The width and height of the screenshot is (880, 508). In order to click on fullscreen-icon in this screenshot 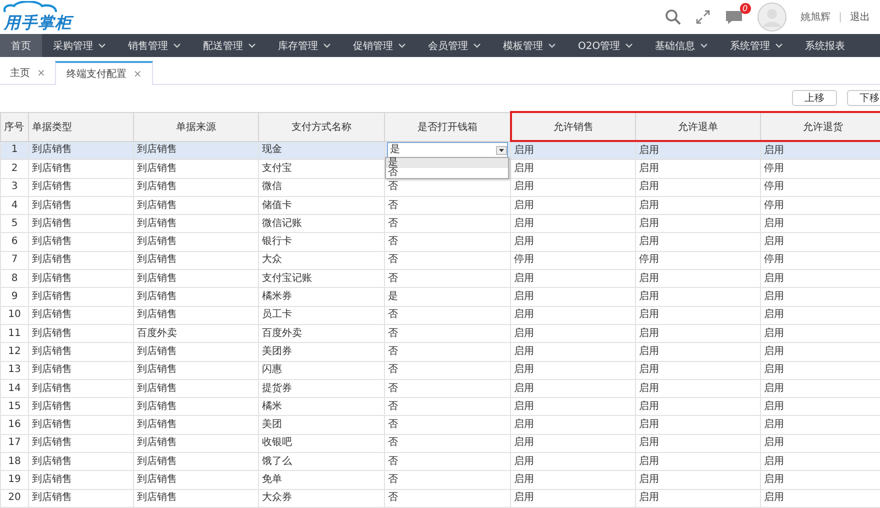, I will do `click(702, 17)`.